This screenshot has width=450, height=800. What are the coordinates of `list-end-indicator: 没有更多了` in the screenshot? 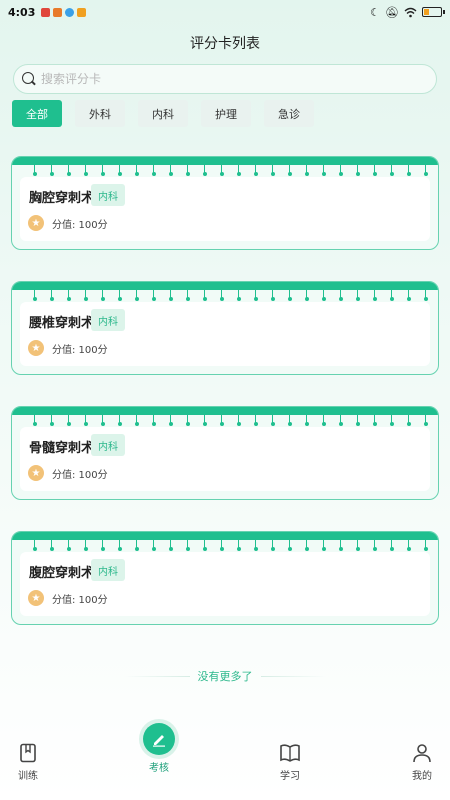 It's located at (225, 676).